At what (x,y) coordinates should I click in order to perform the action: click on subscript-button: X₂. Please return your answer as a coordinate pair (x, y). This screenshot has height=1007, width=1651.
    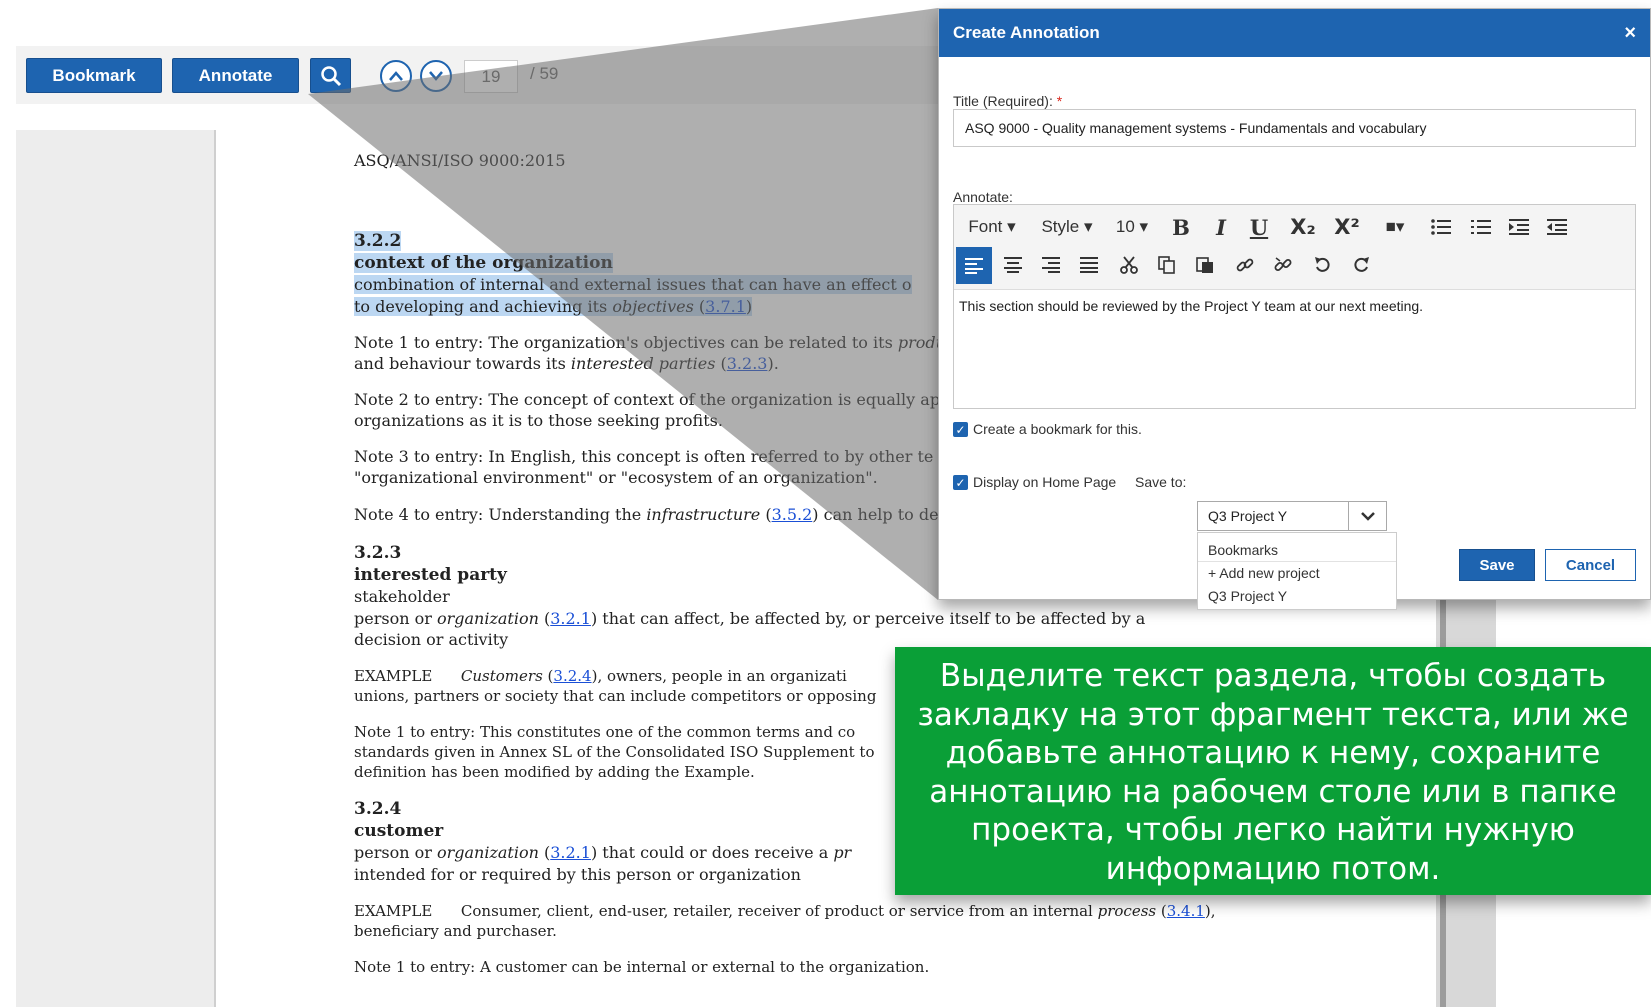
    Looking at the image, I should click on (1303, 227).